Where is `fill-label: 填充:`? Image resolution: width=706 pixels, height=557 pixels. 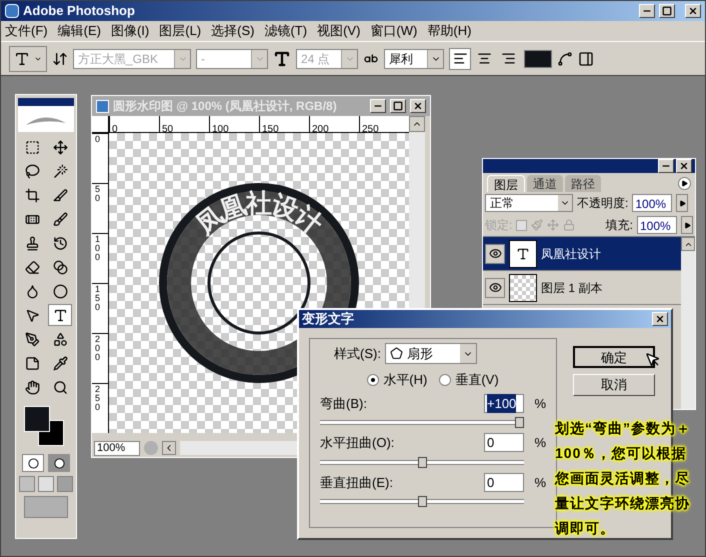
fill-label: 填充: is located at coordinates (619, 225).